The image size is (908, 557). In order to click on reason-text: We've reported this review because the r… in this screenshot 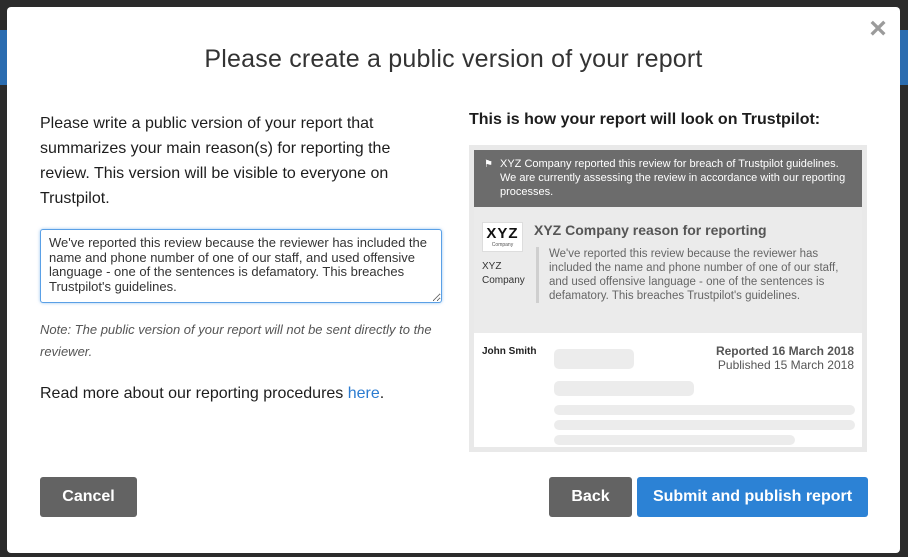, I will do `click(692, 275)`.